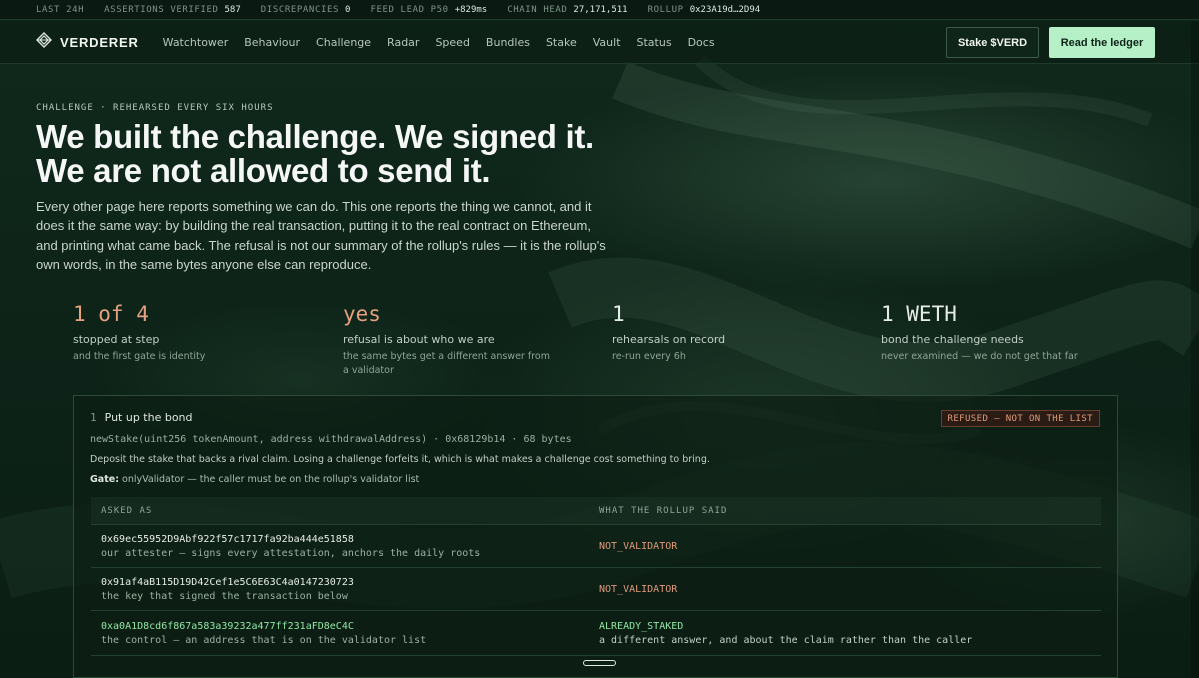 The image size is (1199, 678). I want to click on ticker-item-rollup: ROLLUP 0x23A19d…2D94, so click(704, 10).